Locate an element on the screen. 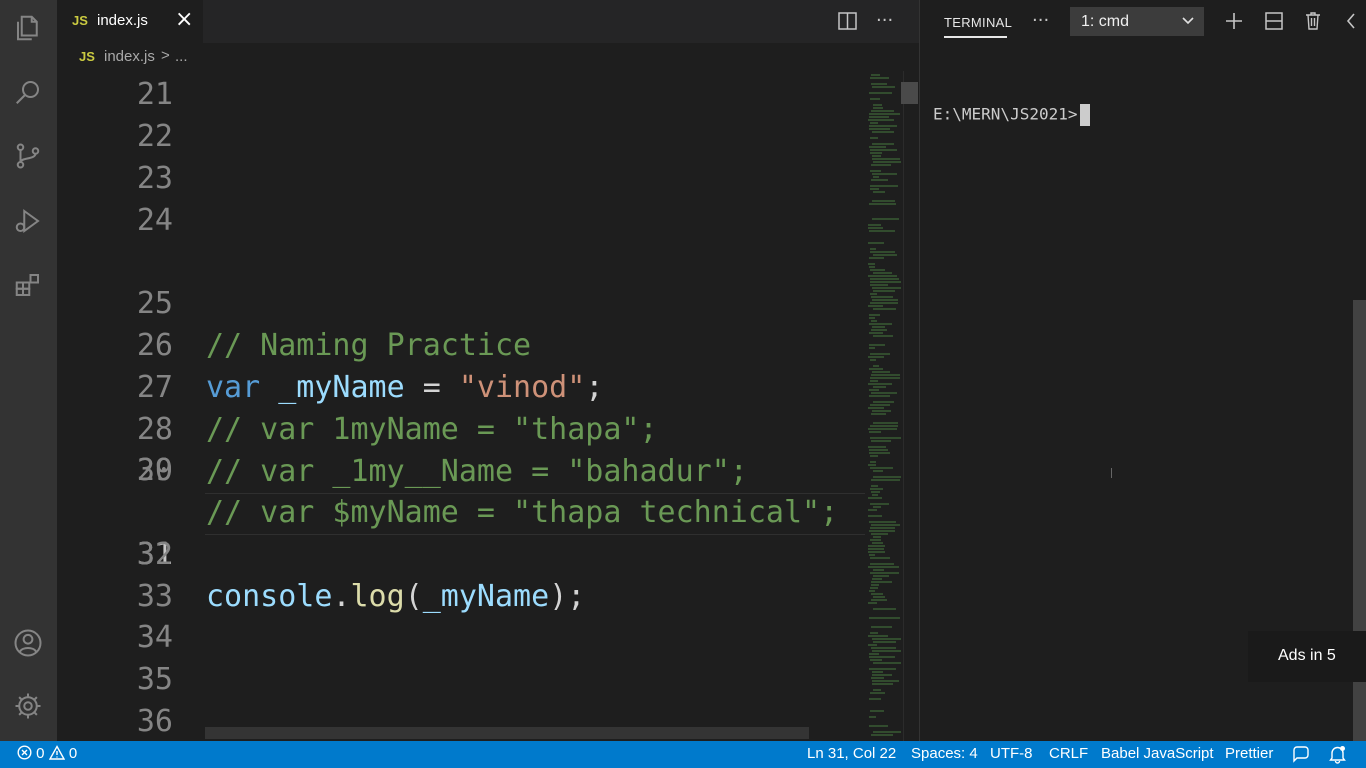  line-number: 34 is located at coordinates (154, 637).